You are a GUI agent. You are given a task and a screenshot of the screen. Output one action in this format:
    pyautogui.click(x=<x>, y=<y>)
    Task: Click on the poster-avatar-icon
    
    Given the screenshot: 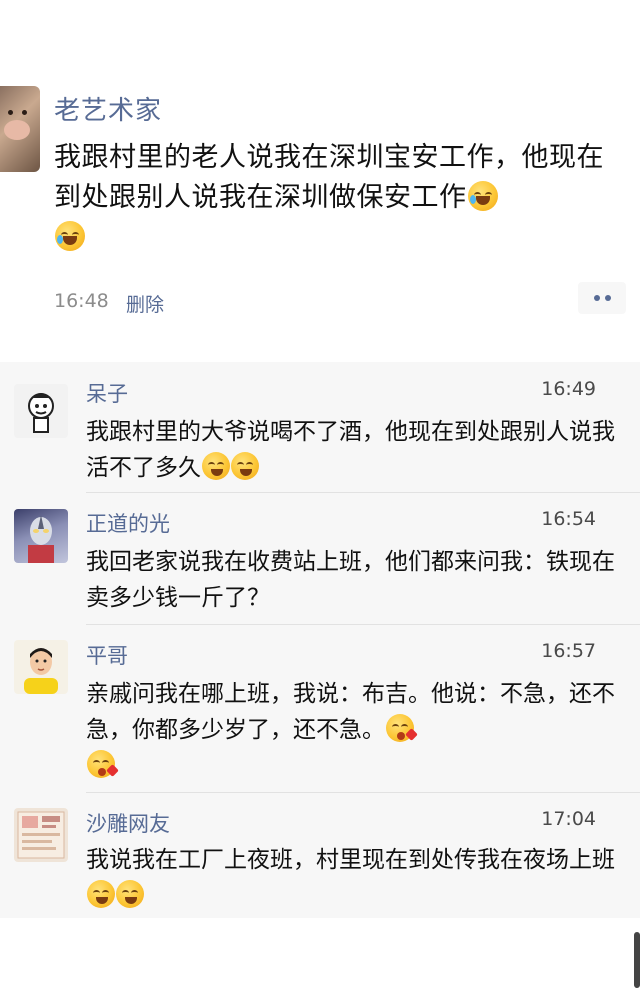 What is the action you would take?
    pyautogui.click(x=41, y=835)
    